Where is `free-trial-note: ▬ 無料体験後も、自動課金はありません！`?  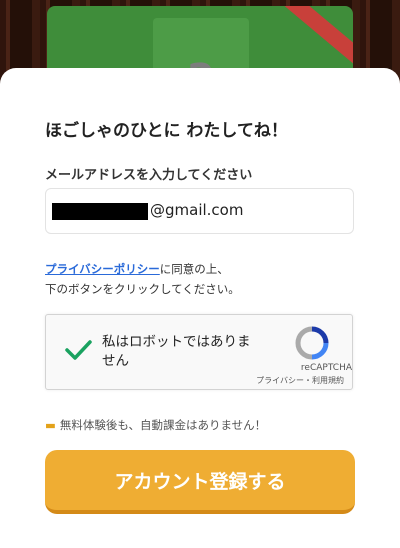
free-trial-note: ▬ 無料体験後も、自動課金はありません！ is located at coordinates (155, 425).